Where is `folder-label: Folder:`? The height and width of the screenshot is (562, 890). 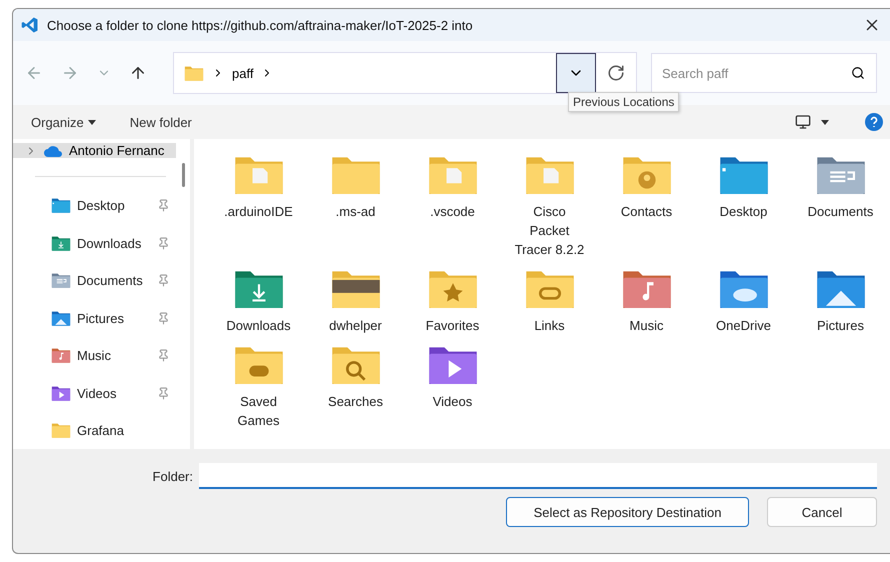 folder-label: Folder: is located at coordinates (172, 476).